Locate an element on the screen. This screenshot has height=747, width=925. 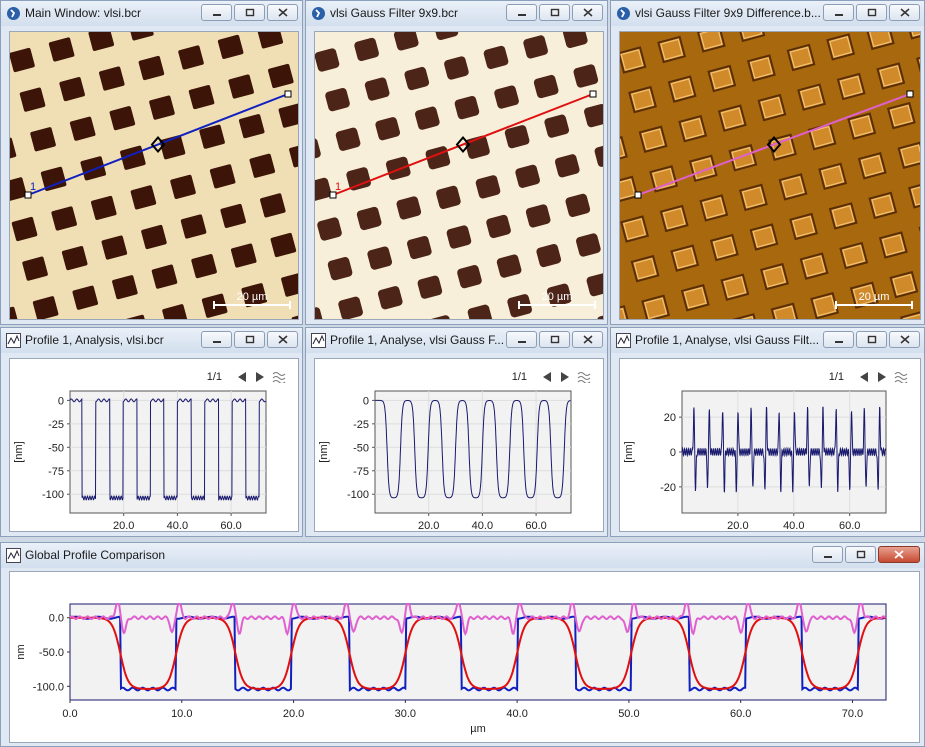
title-bar: vlsi Gauss Filter 9x9.bcr is located at coordinates (456, 13).